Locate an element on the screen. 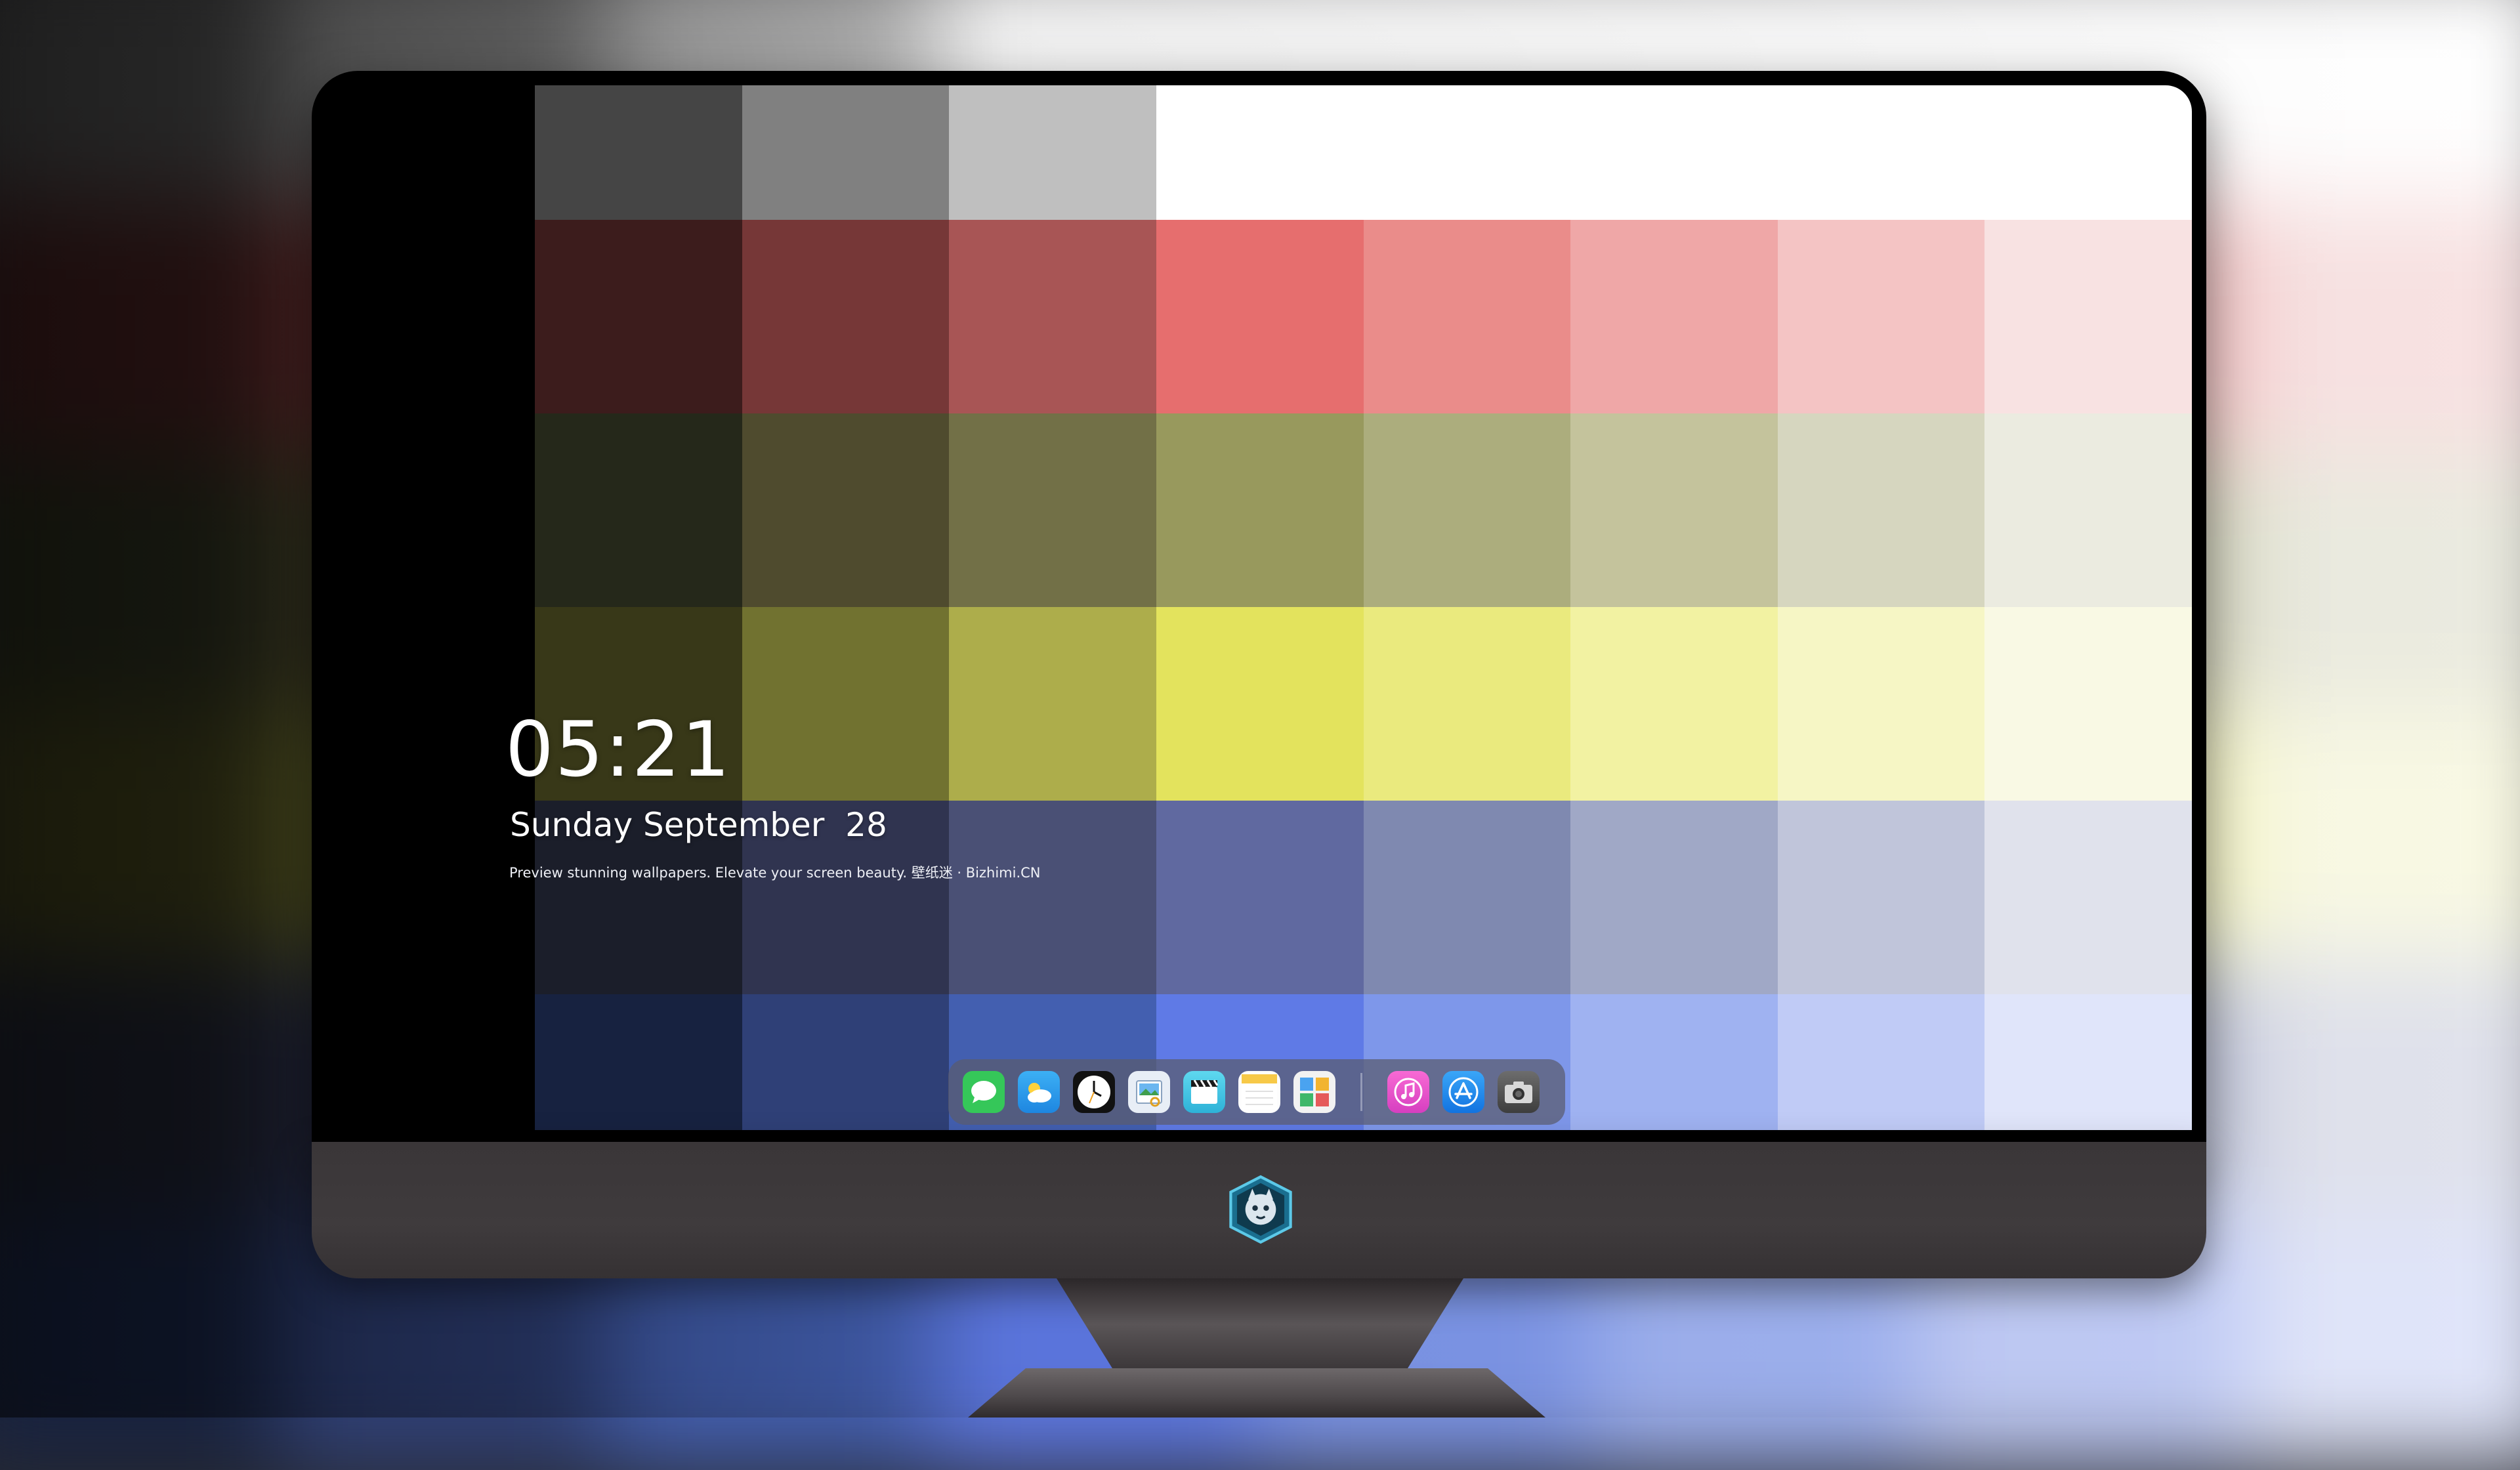 This screenshot has height=1470, width=2520. camera-icon is located at coordinates (1519, 1092).